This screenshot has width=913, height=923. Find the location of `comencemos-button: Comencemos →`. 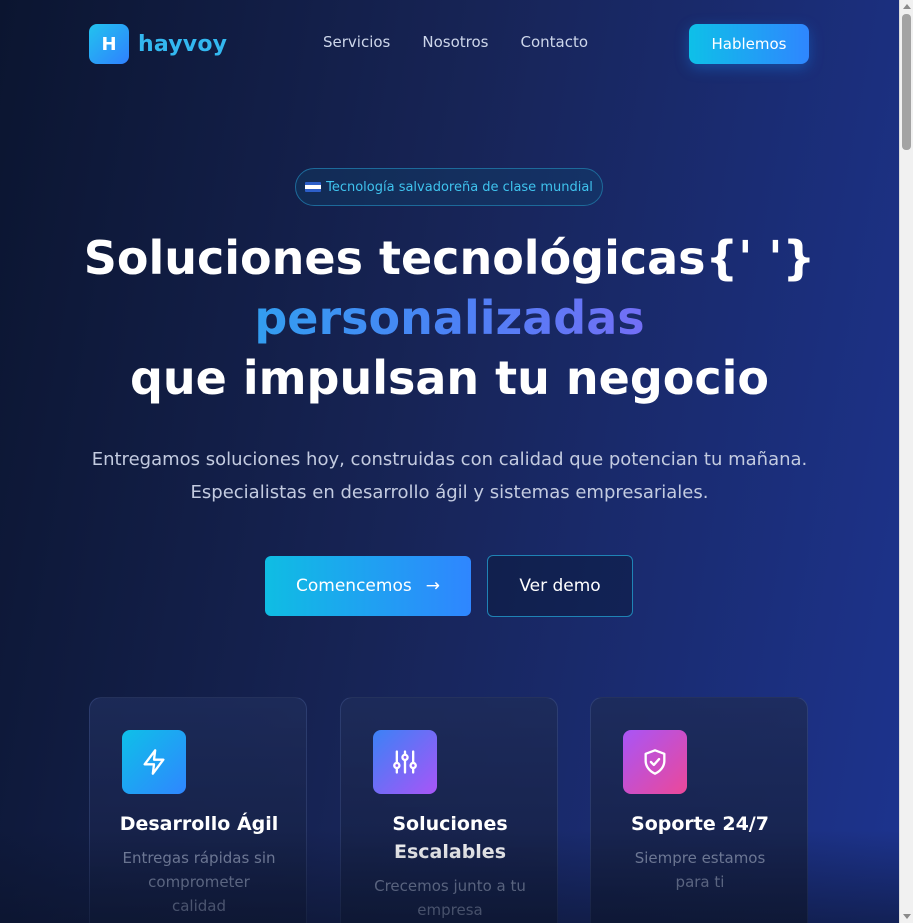

comencemos-button: Comencemos → is located at coordinates (368, 586).